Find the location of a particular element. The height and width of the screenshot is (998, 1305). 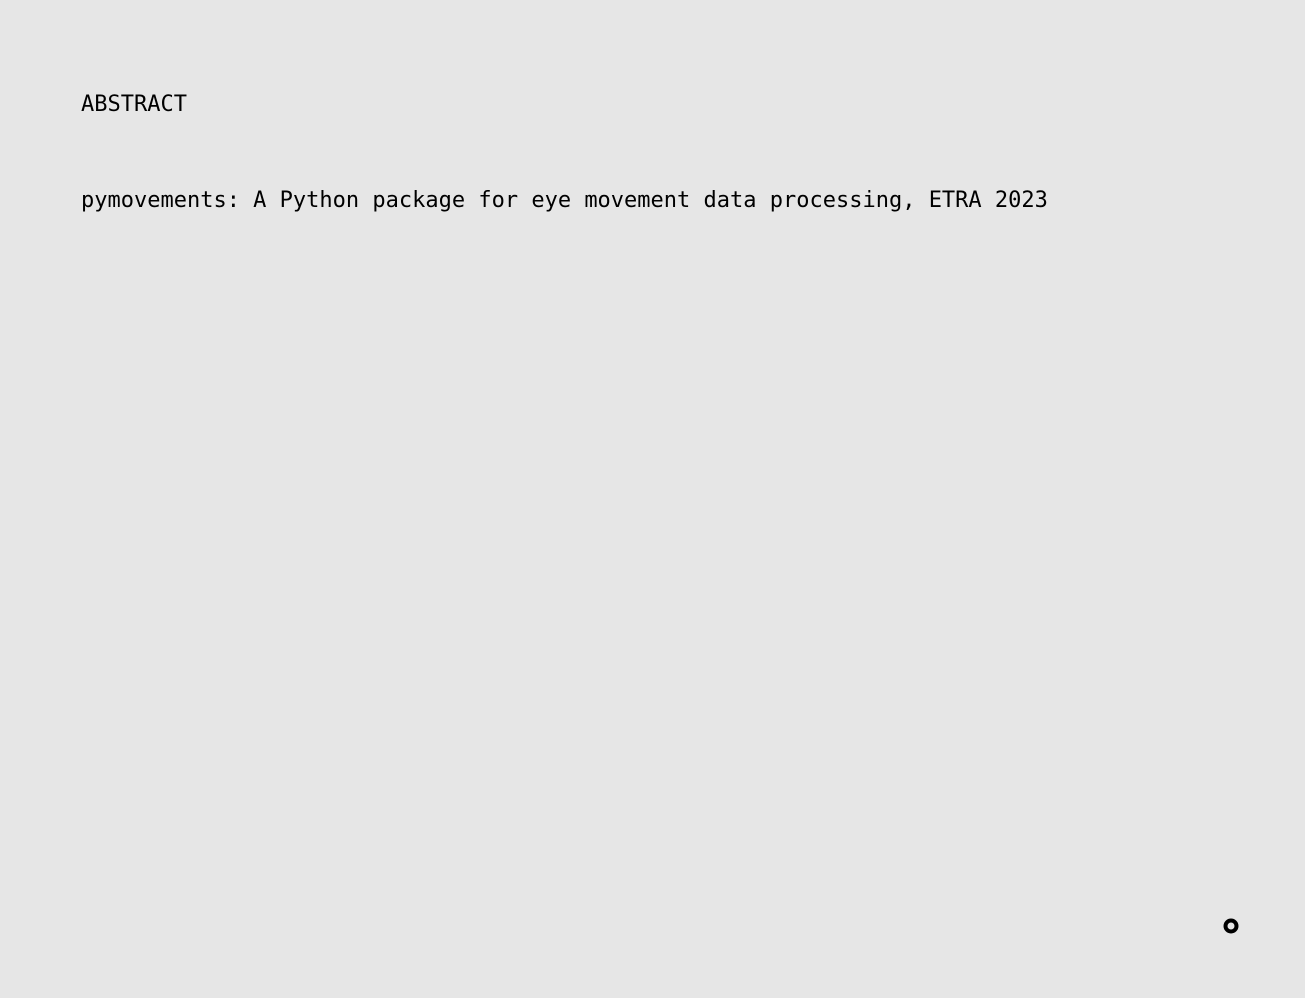

ring-toggle-button is located at coordinates (1231, 926).